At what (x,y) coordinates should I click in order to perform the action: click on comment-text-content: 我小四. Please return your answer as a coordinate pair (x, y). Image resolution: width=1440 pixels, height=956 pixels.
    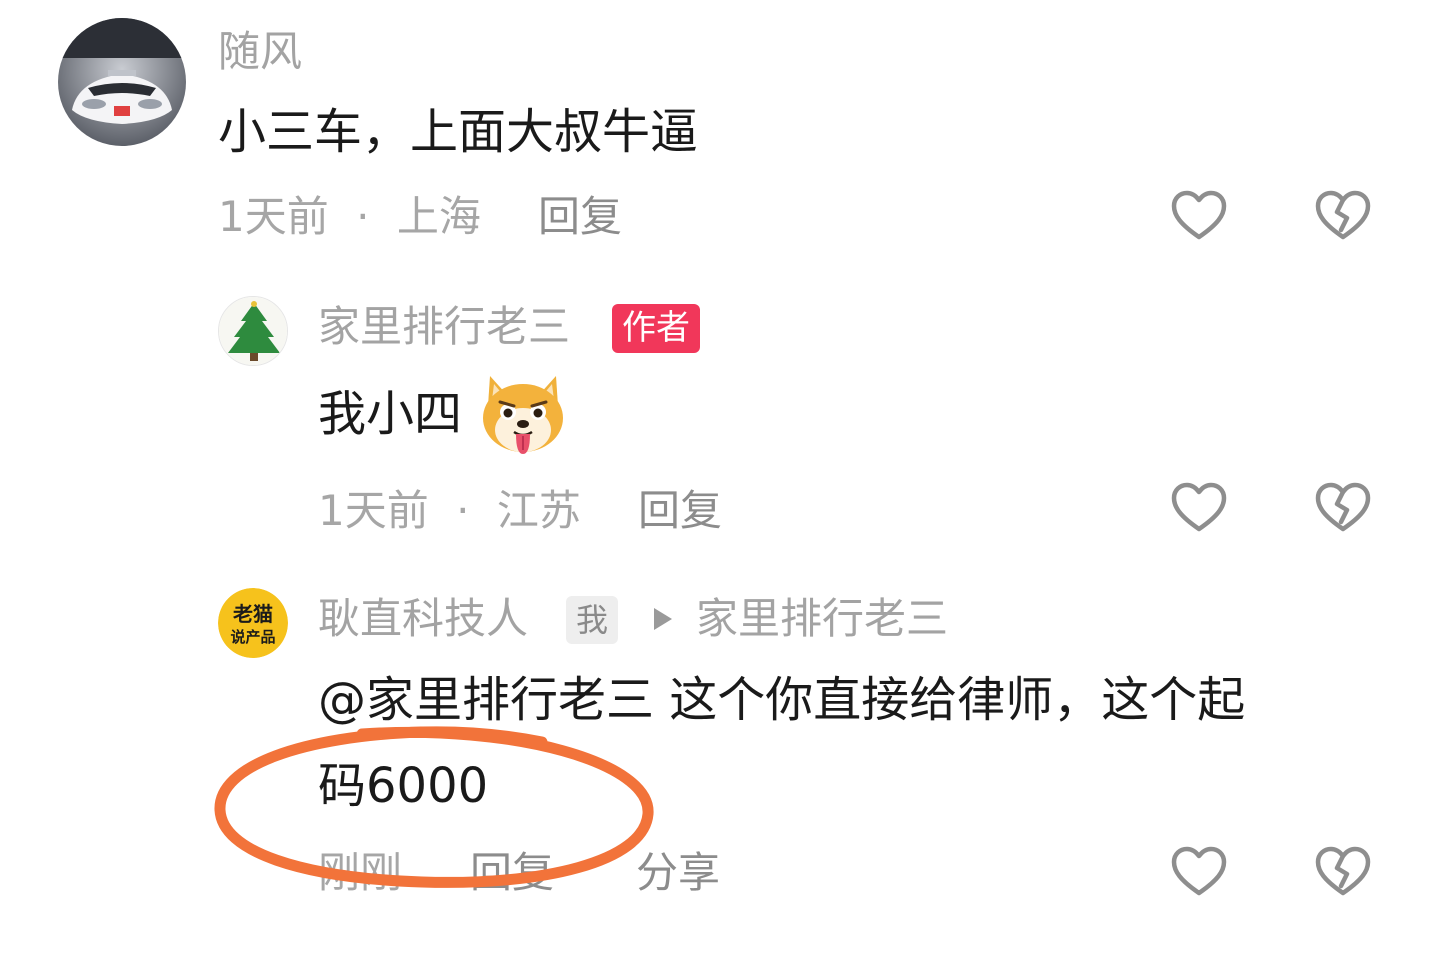
    Looking at the image, I should click on (390, 414).